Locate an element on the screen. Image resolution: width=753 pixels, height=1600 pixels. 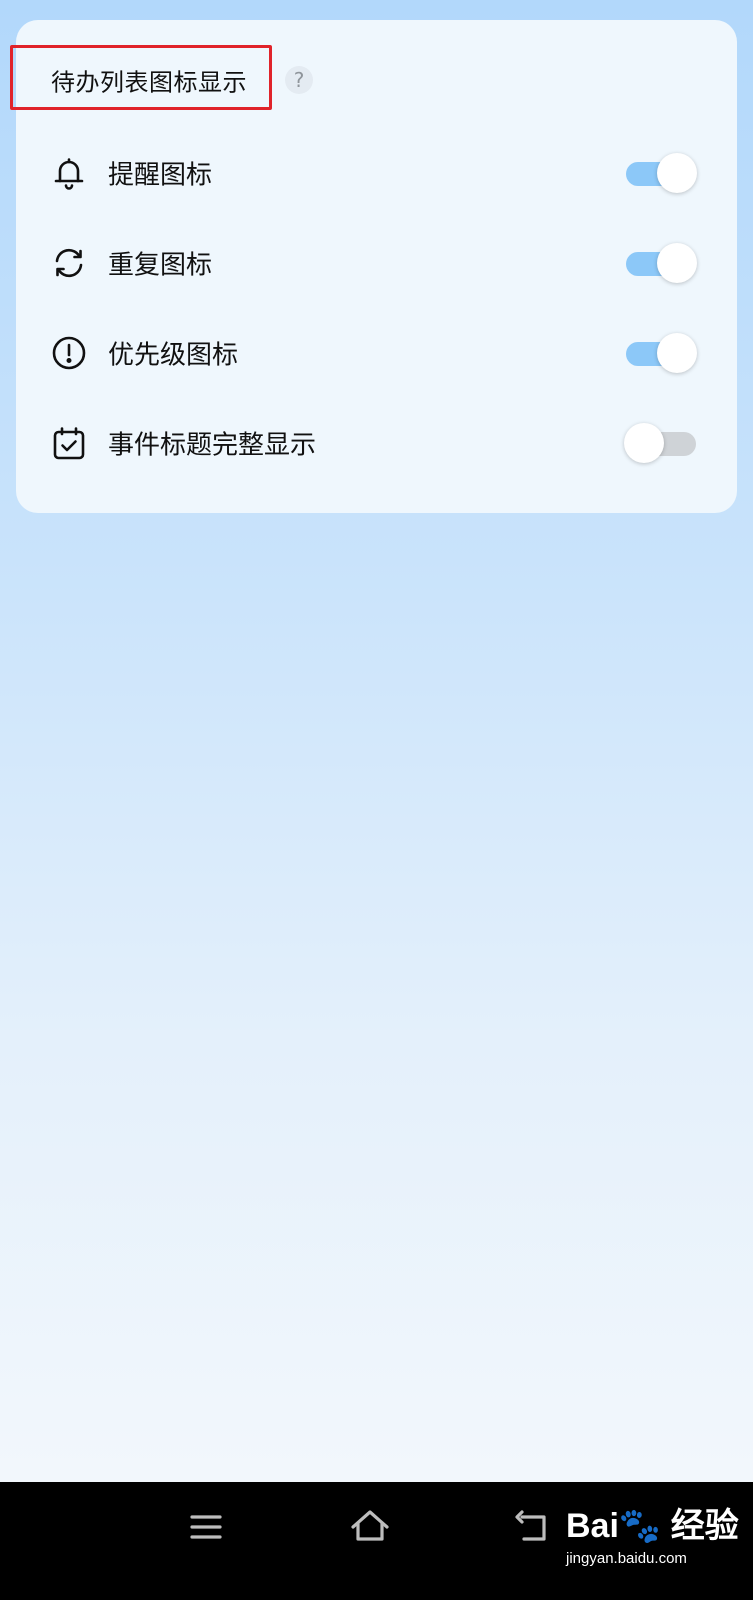
system-nav-bar: Bai🐾 经验 jingyan.baidu.com is located at coordinates (376, 1541).